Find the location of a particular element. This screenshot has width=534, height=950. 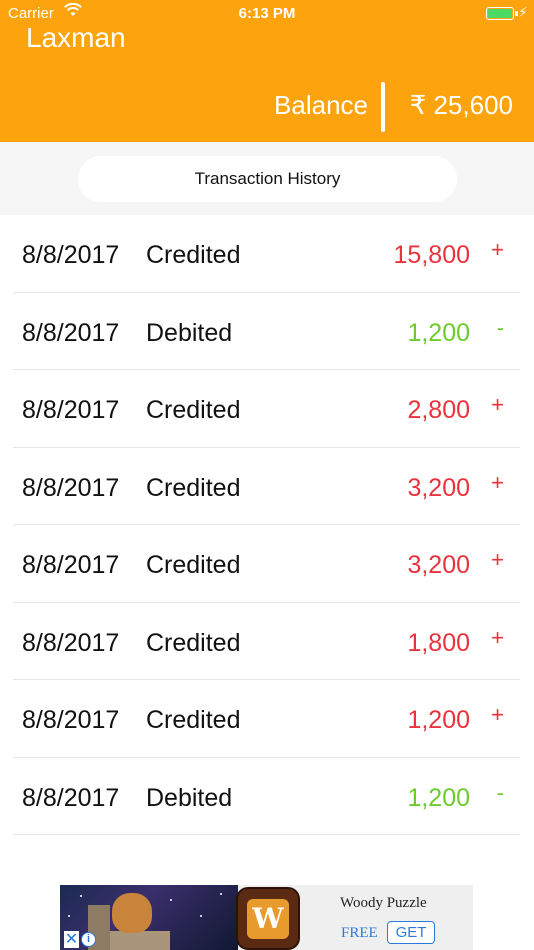

ad-price: FREE is located at coordinates (359, 933).